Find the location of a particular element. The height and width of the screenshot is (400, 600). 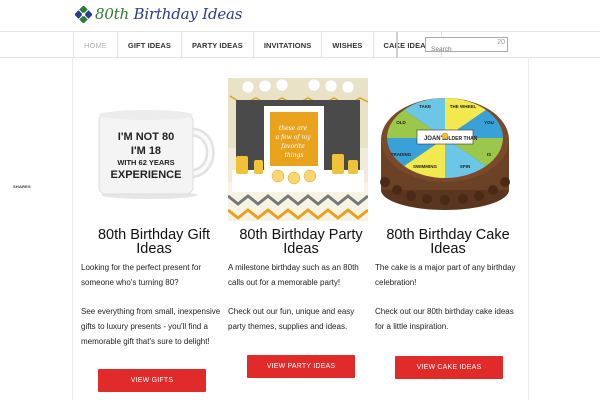

mug-line-4: EXPERIENCE is located at coordinates (146, 175).